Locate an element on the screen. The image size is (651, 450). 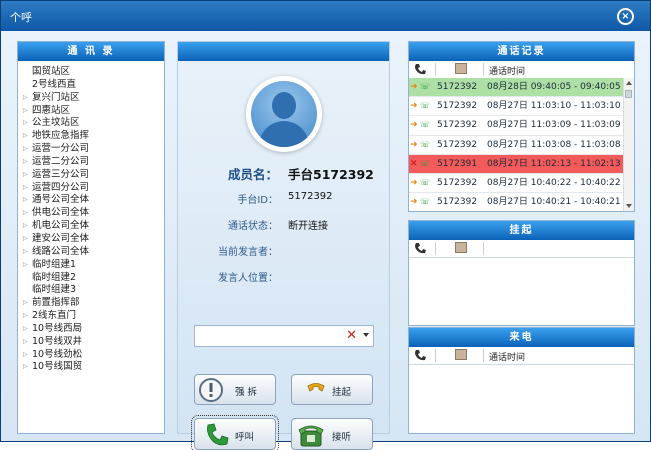
table-row: ➜ ☏ 5172392 08月28日 09:40:05 - 09:40:05 is located at coordinates (516, 88).